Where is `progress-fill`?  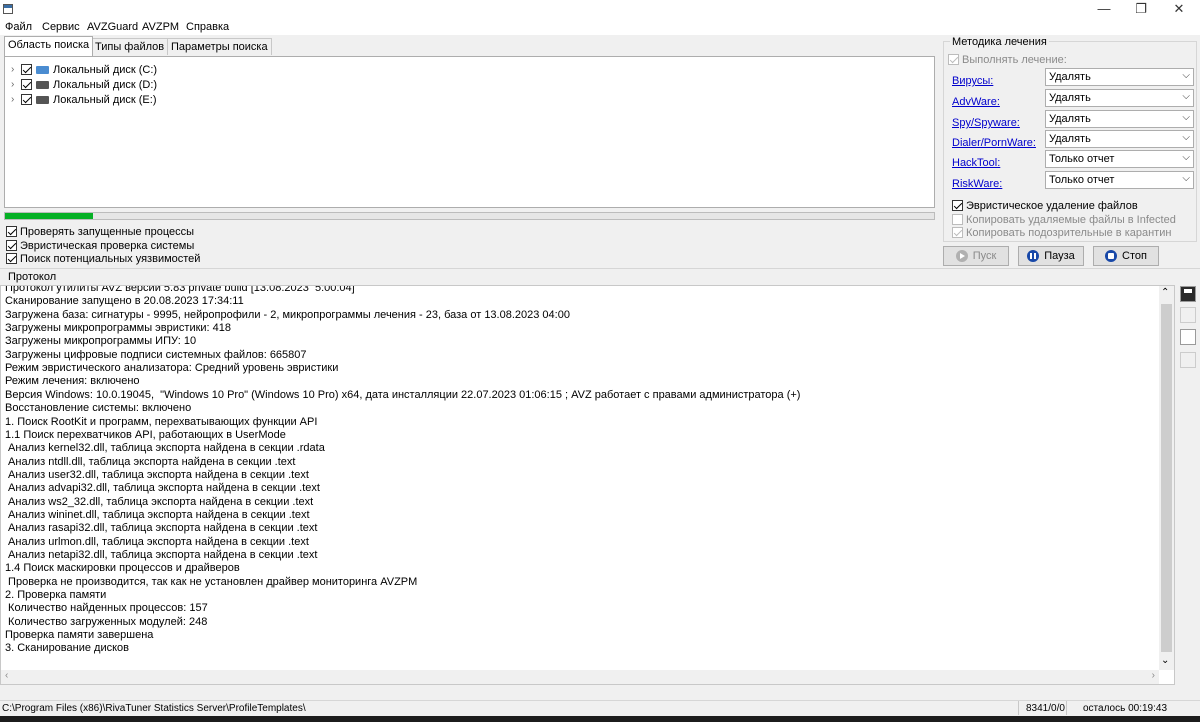 progress-fill is located at coordinates (49, 216).